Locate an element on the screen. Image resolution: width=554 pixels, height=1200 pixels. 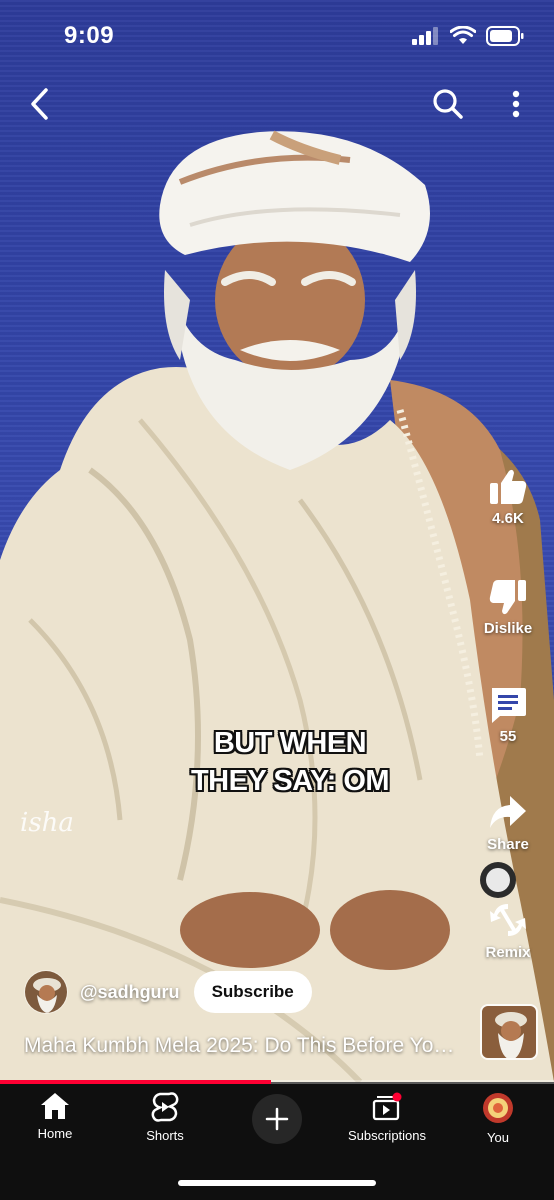
comment-icon is located at coordinates (509, 705).